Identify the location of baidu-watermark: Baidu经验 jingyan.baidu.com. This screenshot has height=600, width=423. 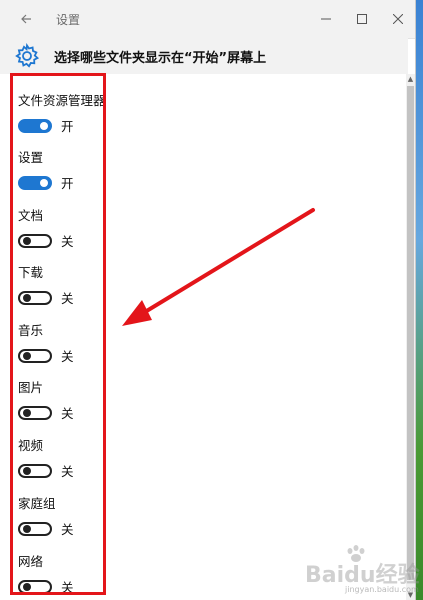
(362, 571).